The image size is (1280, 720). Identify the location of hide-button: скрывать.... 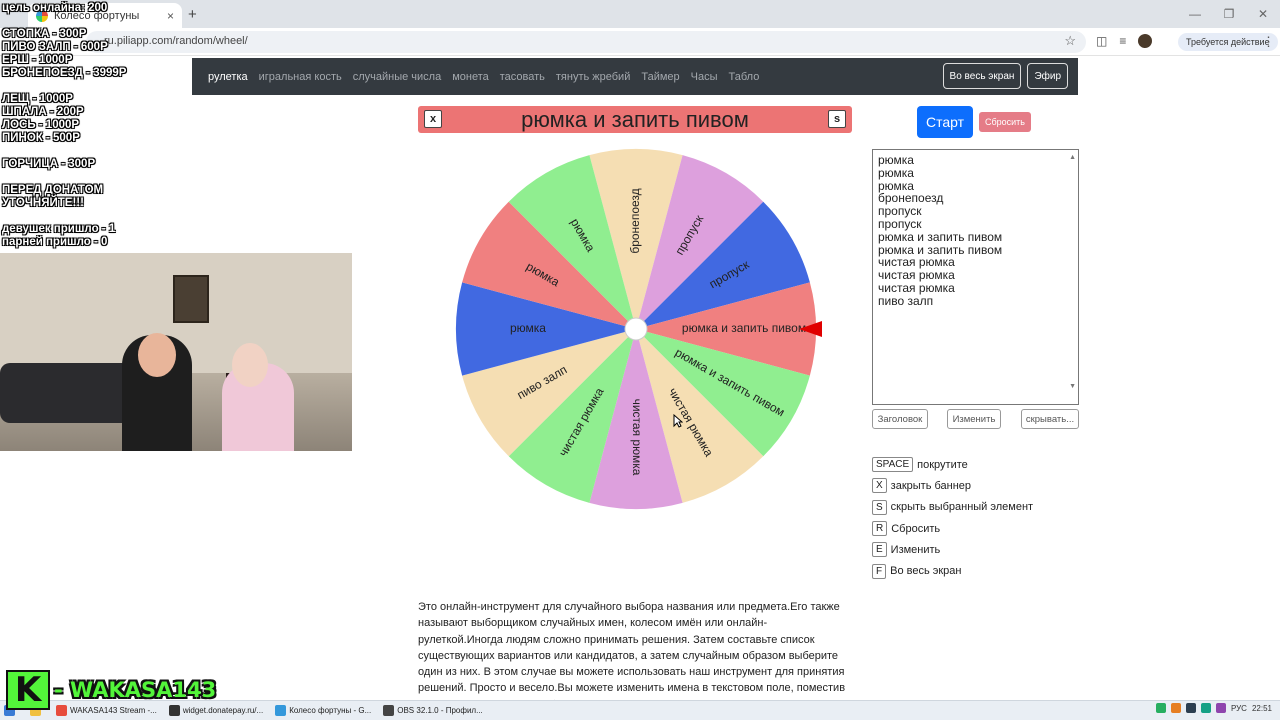
(1050, 419).